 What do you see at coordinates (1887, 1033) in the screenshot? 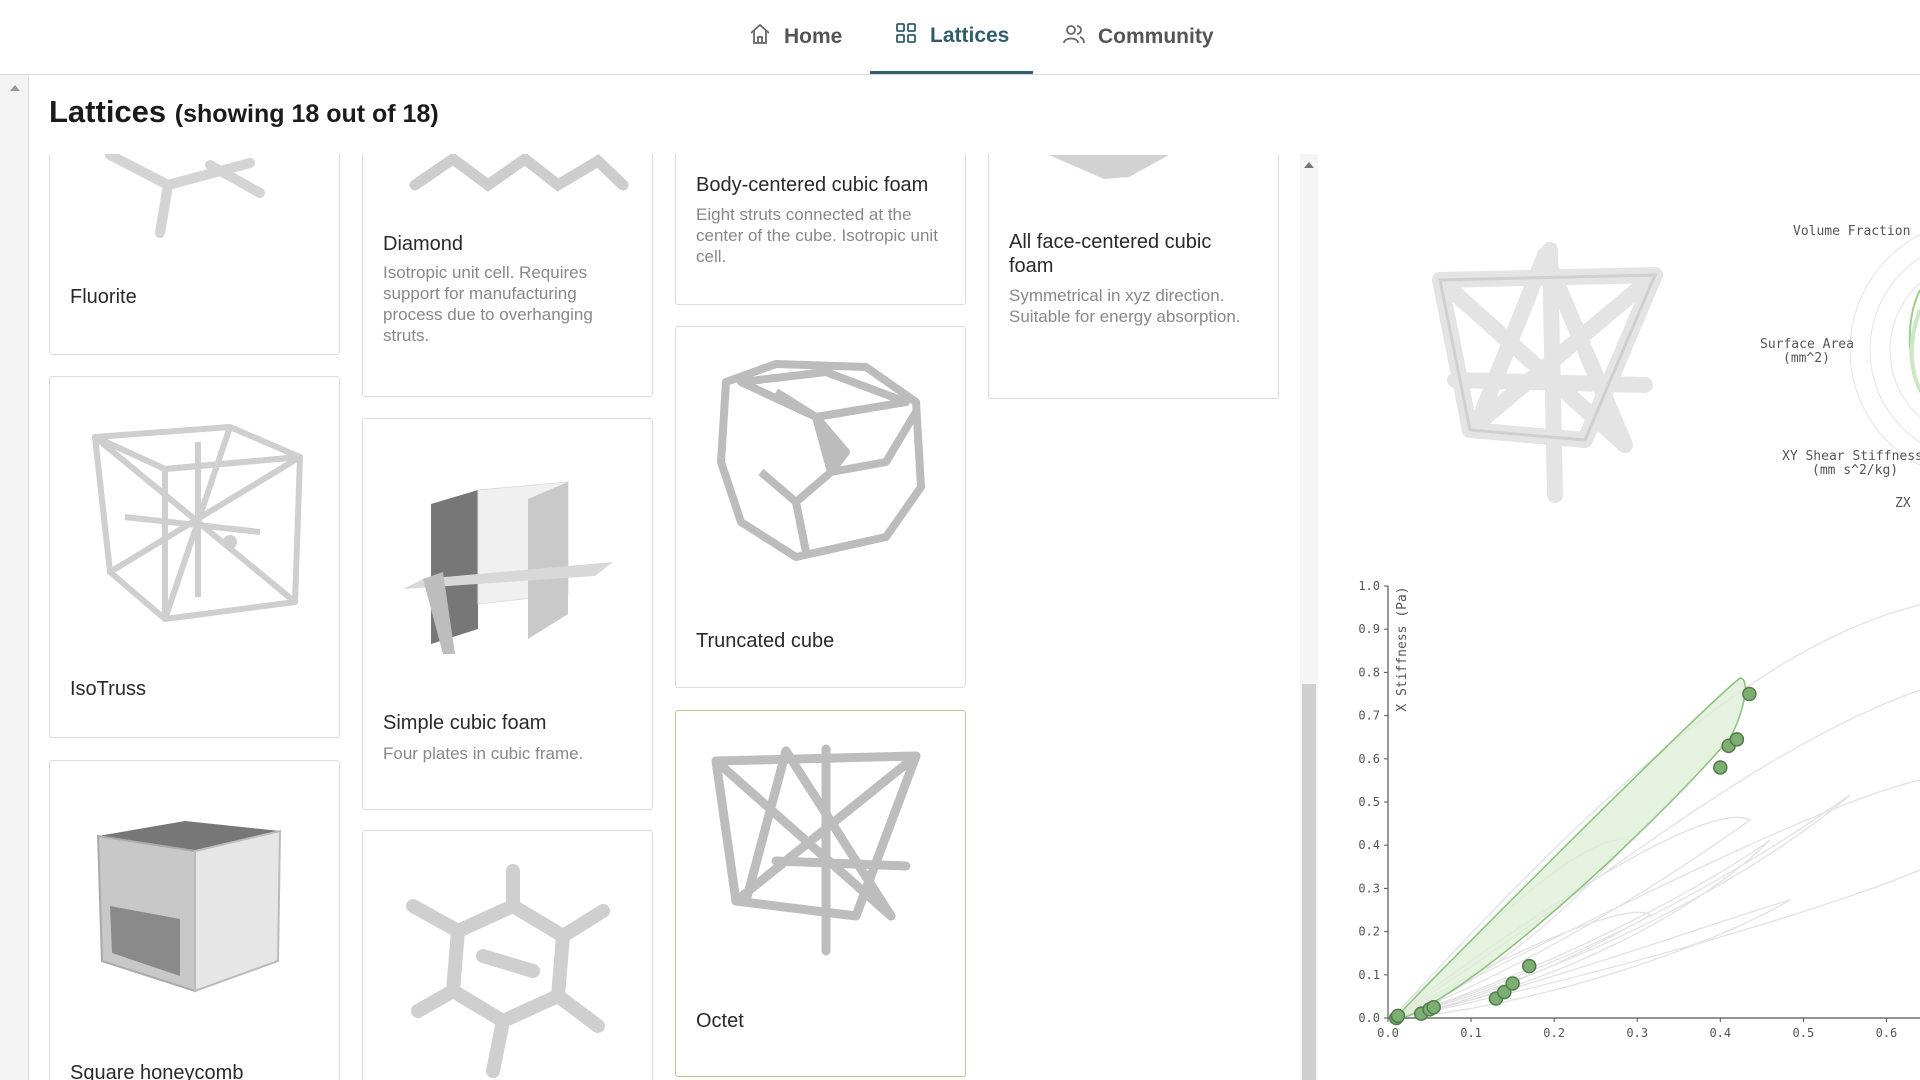
I see `x-tick-label: 0.6` at bounding box center [1887, 1033].